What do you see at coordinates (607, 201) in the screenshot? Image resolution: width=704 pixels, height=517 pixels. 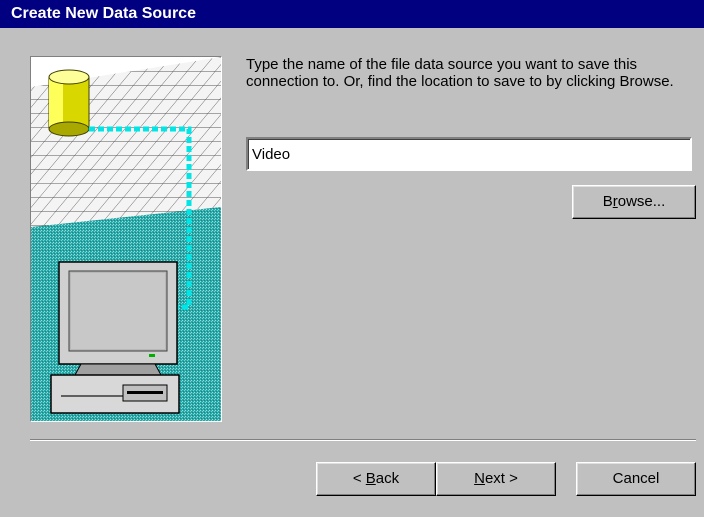 I see `browse-label-pre: B` at bounding box center [607, 201].